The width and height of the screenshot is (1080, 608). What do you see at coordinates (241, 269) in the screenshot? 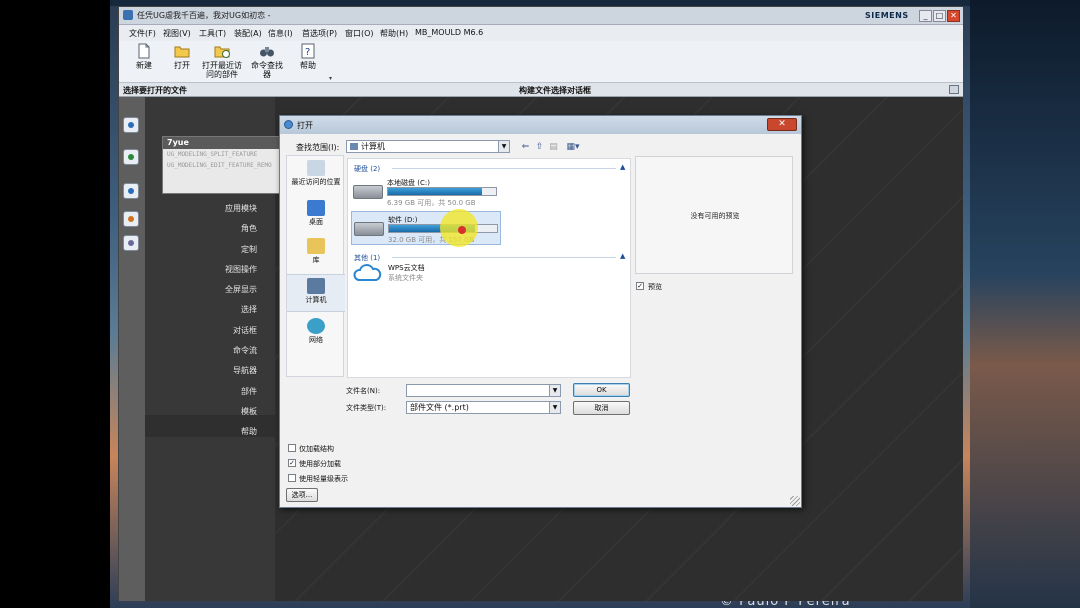
I see `left-menu-view-ops: 视图操作` at bounding box center [241, 269].